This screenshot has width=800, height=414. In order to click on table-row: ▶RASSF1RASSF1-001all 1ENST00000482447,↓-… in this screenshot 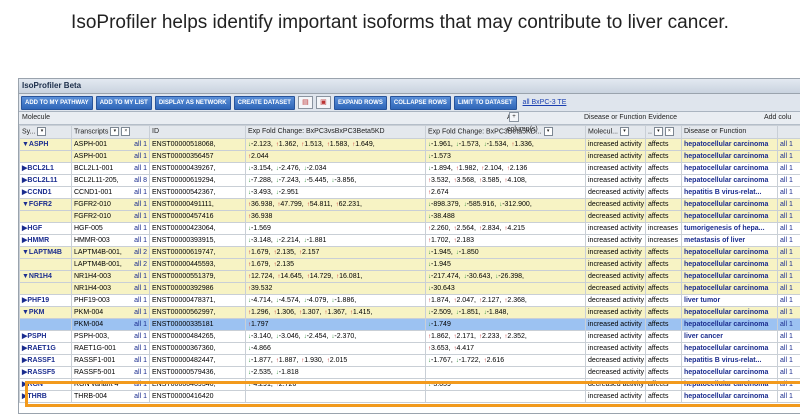, I will do `click(410, 361)`.